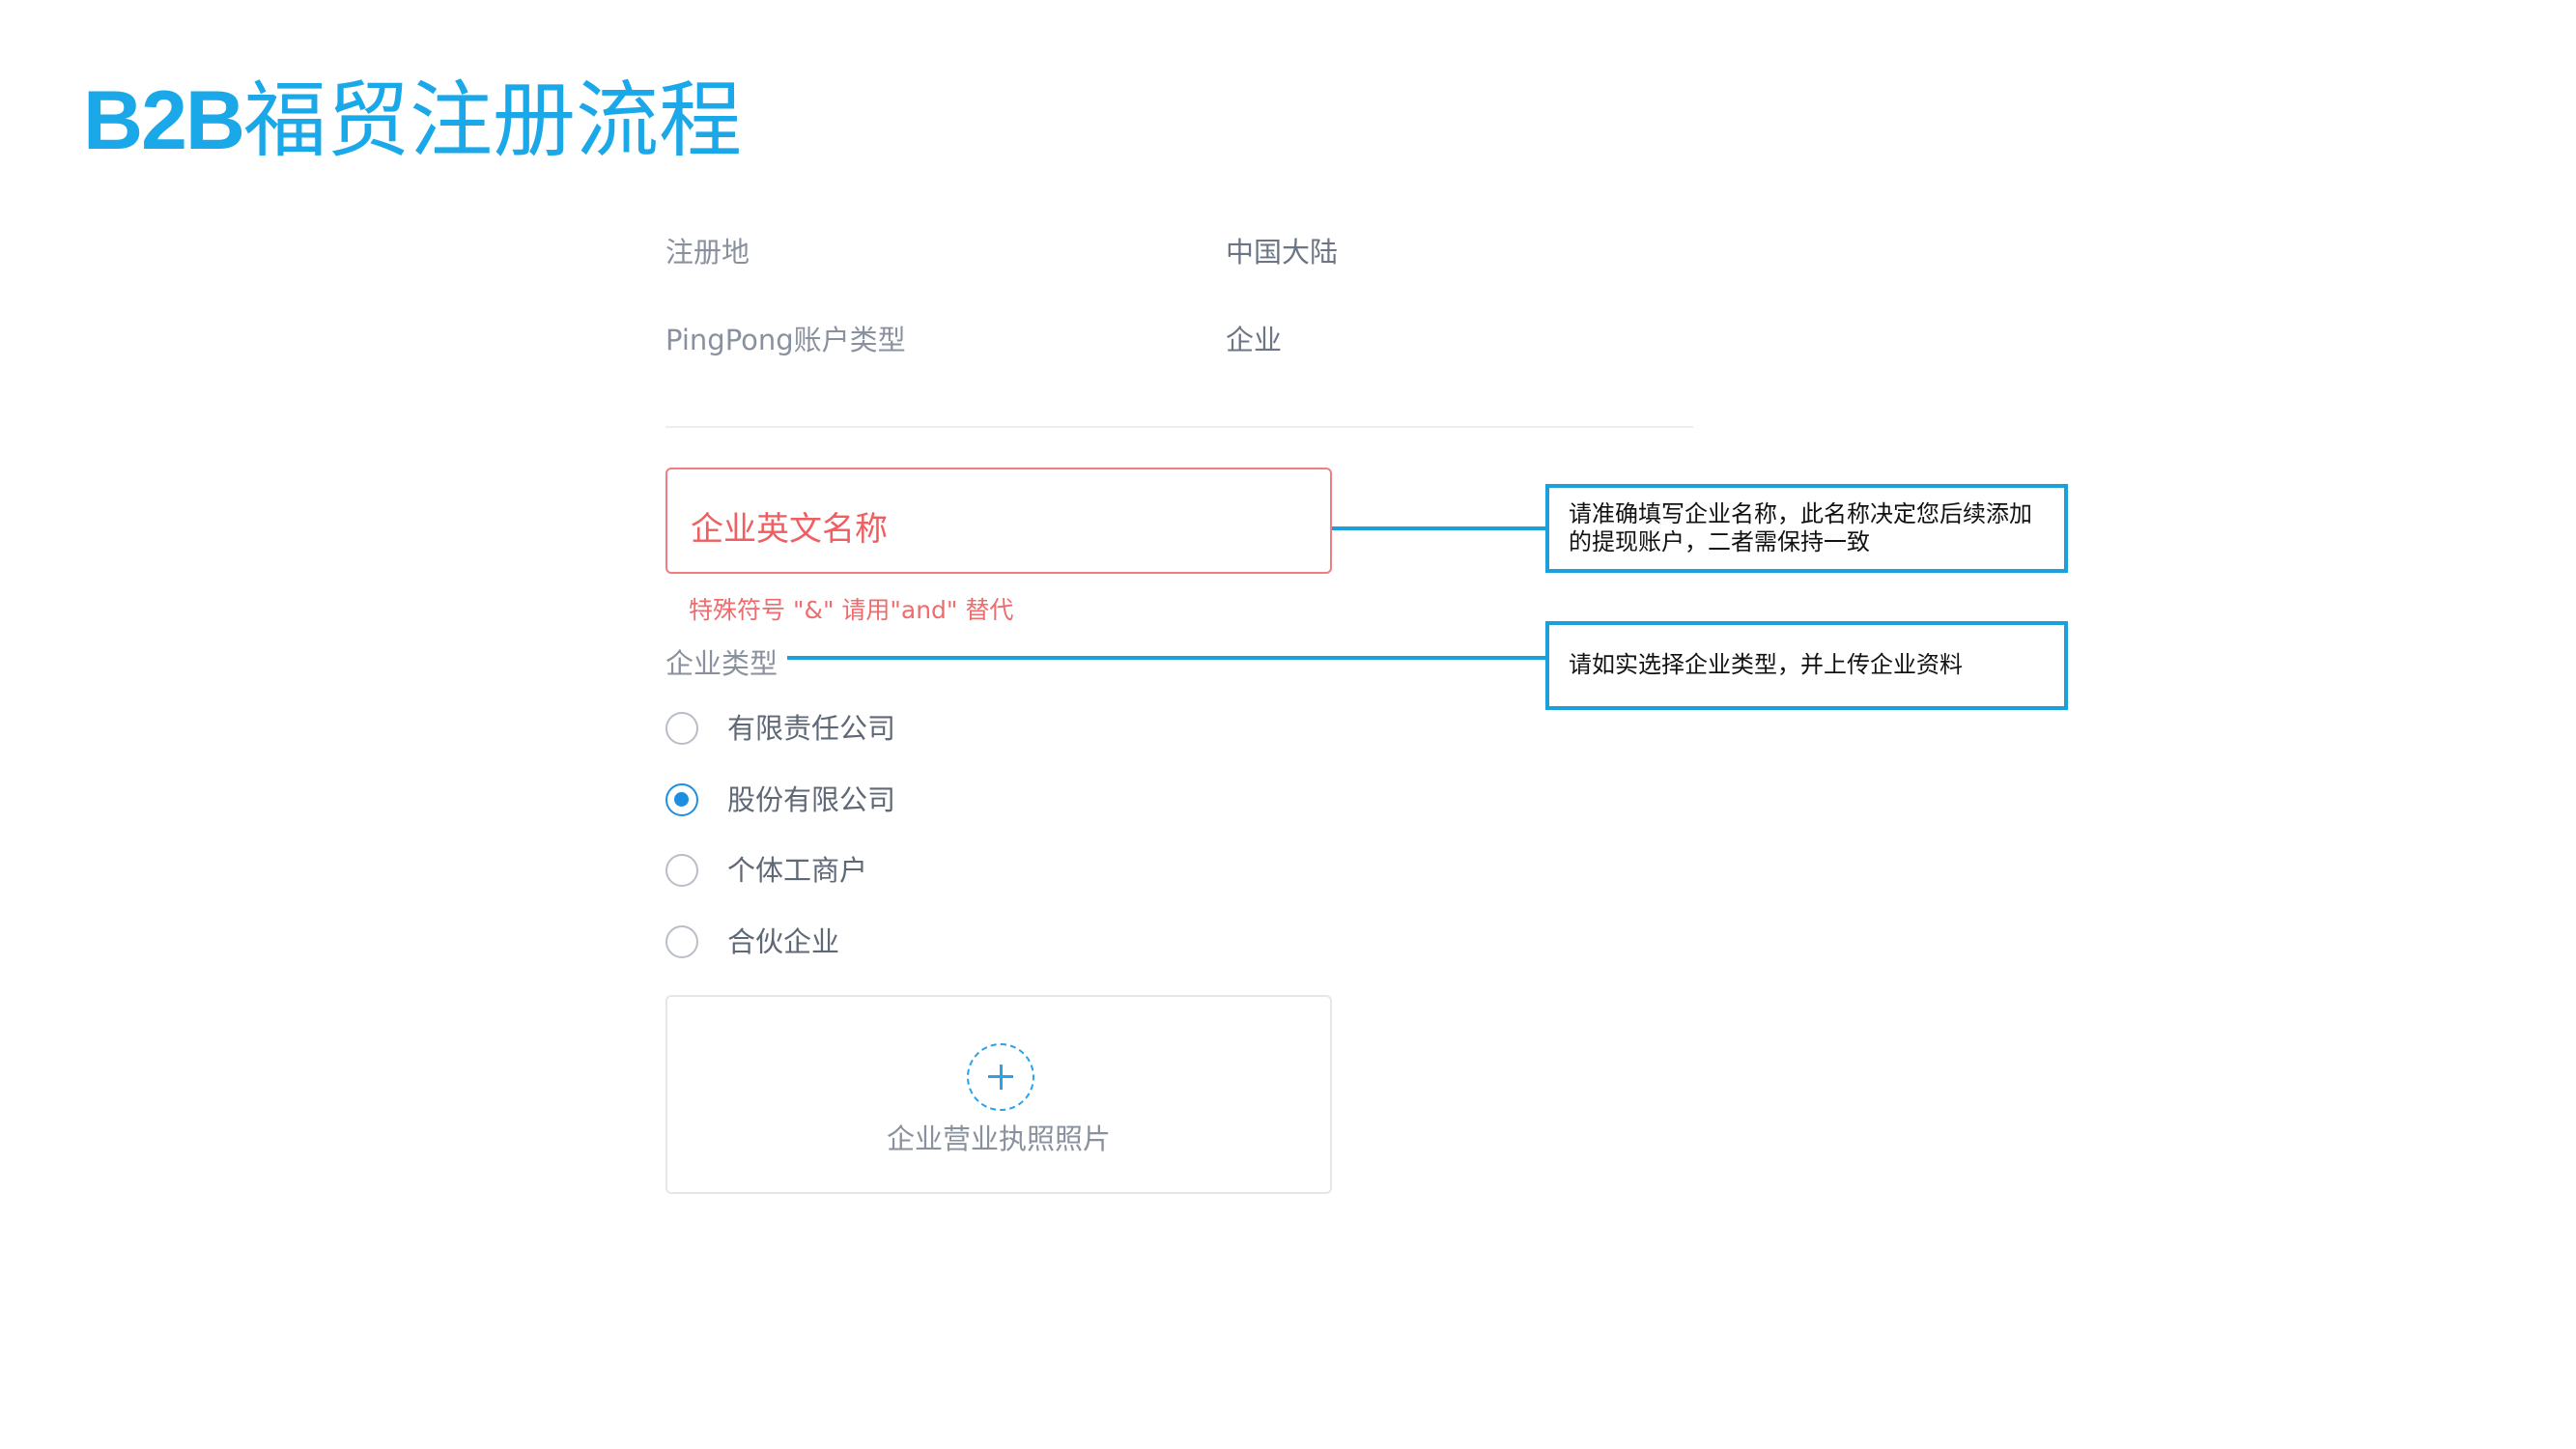  Describe the element at coordinates (681, 799) in the screenshot. I see `radio-checked-icon` at that location.